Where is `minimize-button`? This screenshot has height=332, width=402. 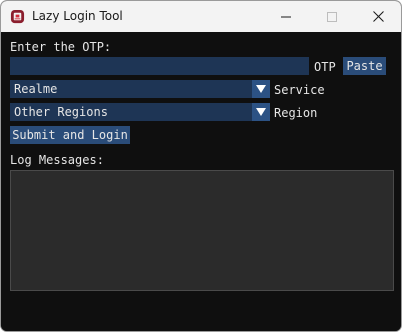 minimize-button is located at coordinates (286, 16).